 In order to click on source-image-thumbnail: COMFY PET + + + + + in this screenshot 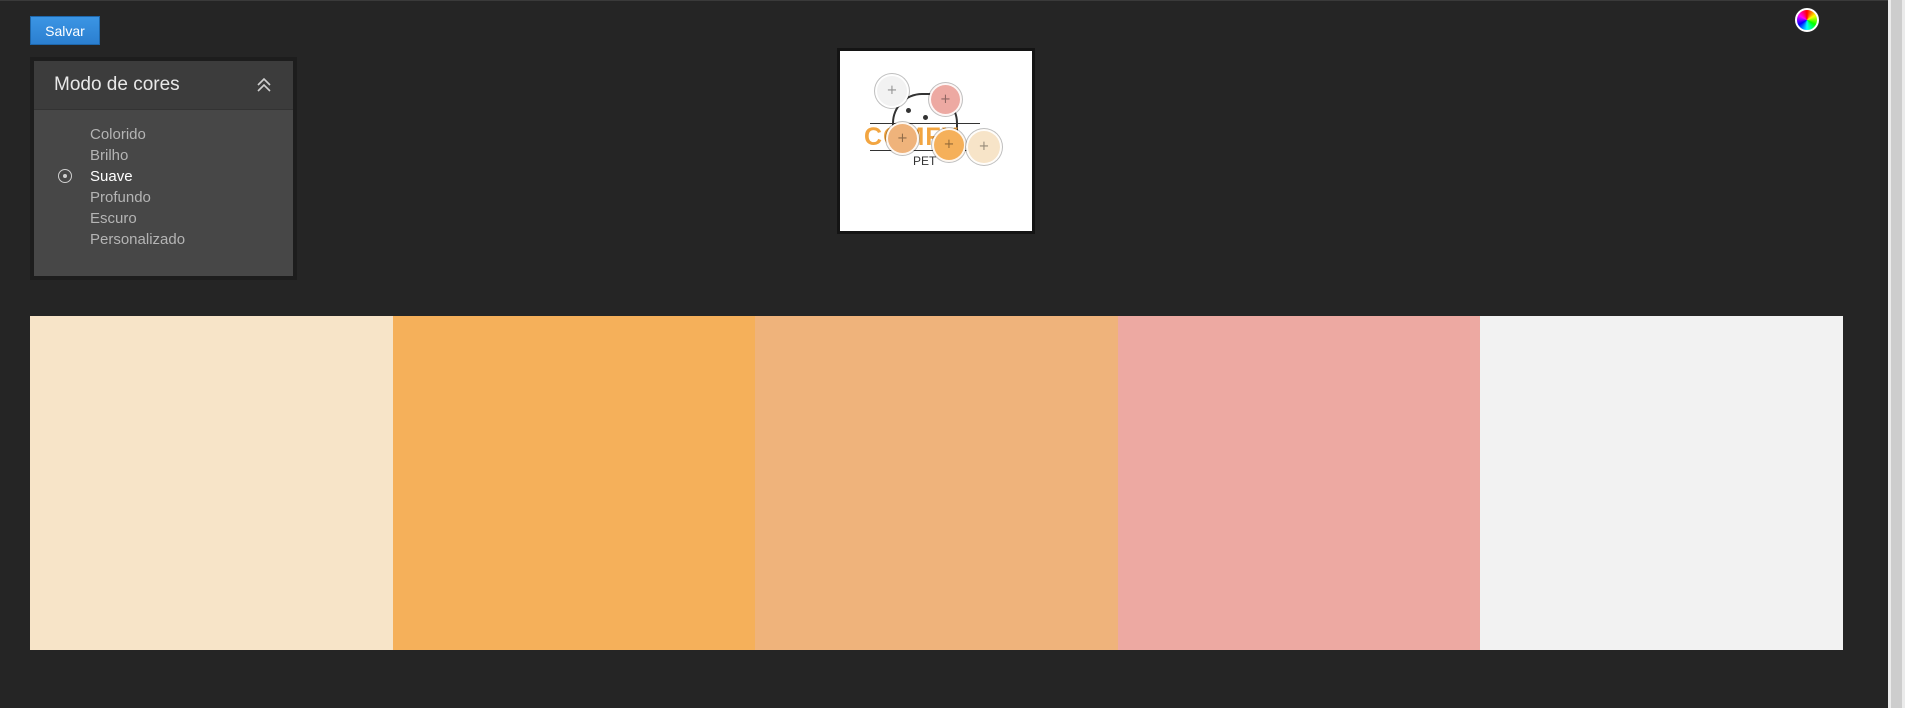, I will do `click(936, 141)`.